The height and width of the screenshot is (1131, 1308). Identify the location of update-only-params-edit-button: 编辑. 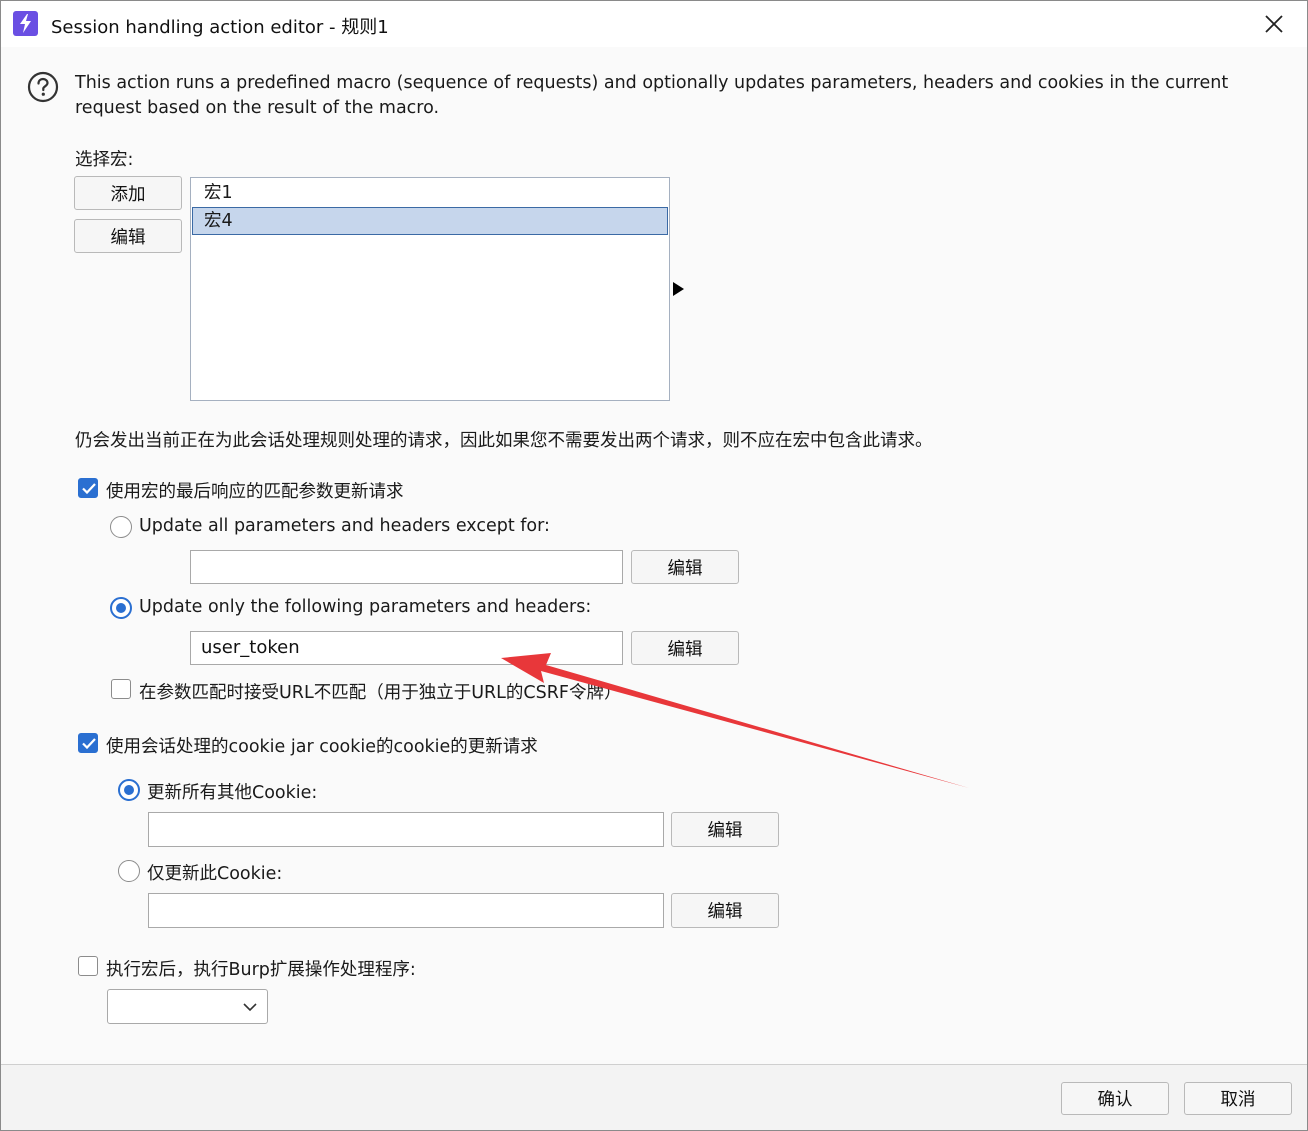
(685, 648).